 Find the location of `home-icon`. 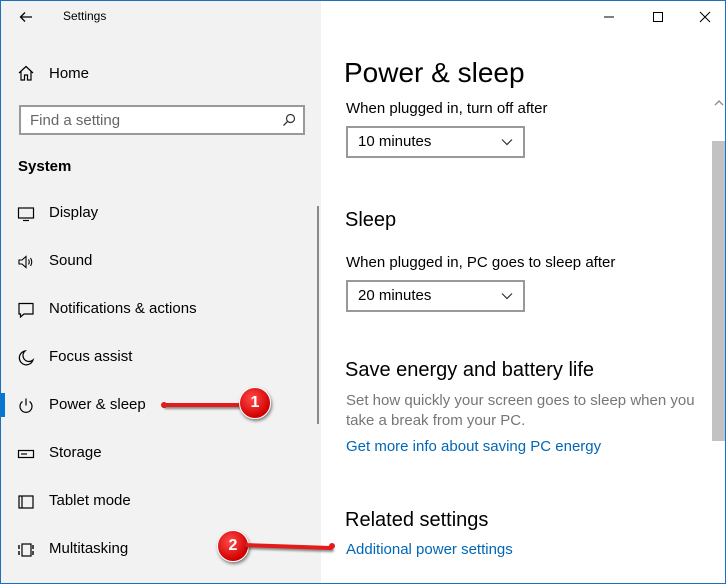

home-icon is located at coordinates (26, 73).